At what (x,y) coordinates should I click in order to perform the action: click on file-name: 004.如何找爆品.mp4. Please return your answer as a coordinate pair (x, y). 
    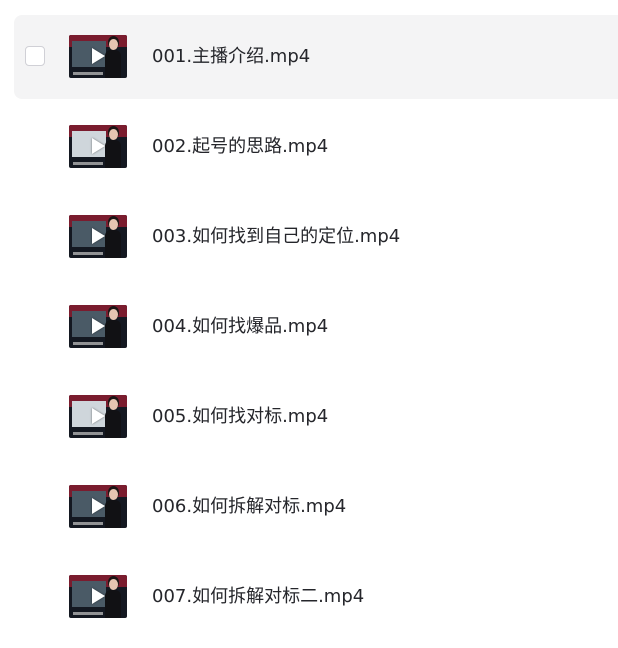
    Looking at the image, I should click on (240, 327).